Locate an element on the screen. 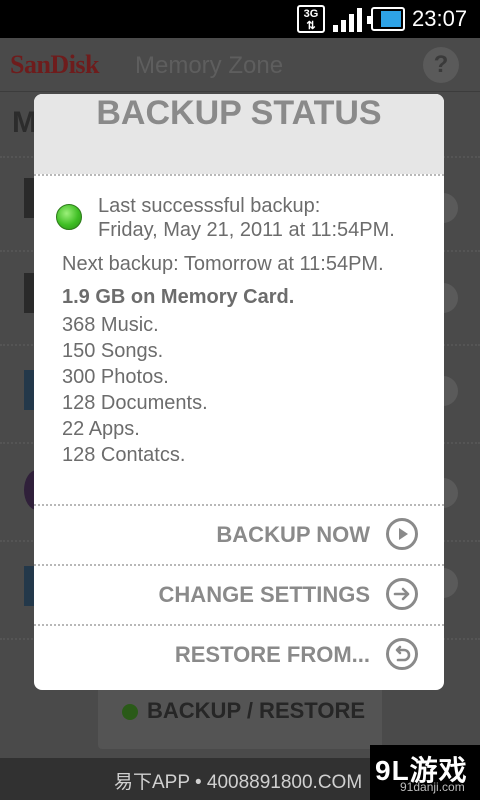  backup-now-button: BACKUP NOW is located at coordinates (239, 535).